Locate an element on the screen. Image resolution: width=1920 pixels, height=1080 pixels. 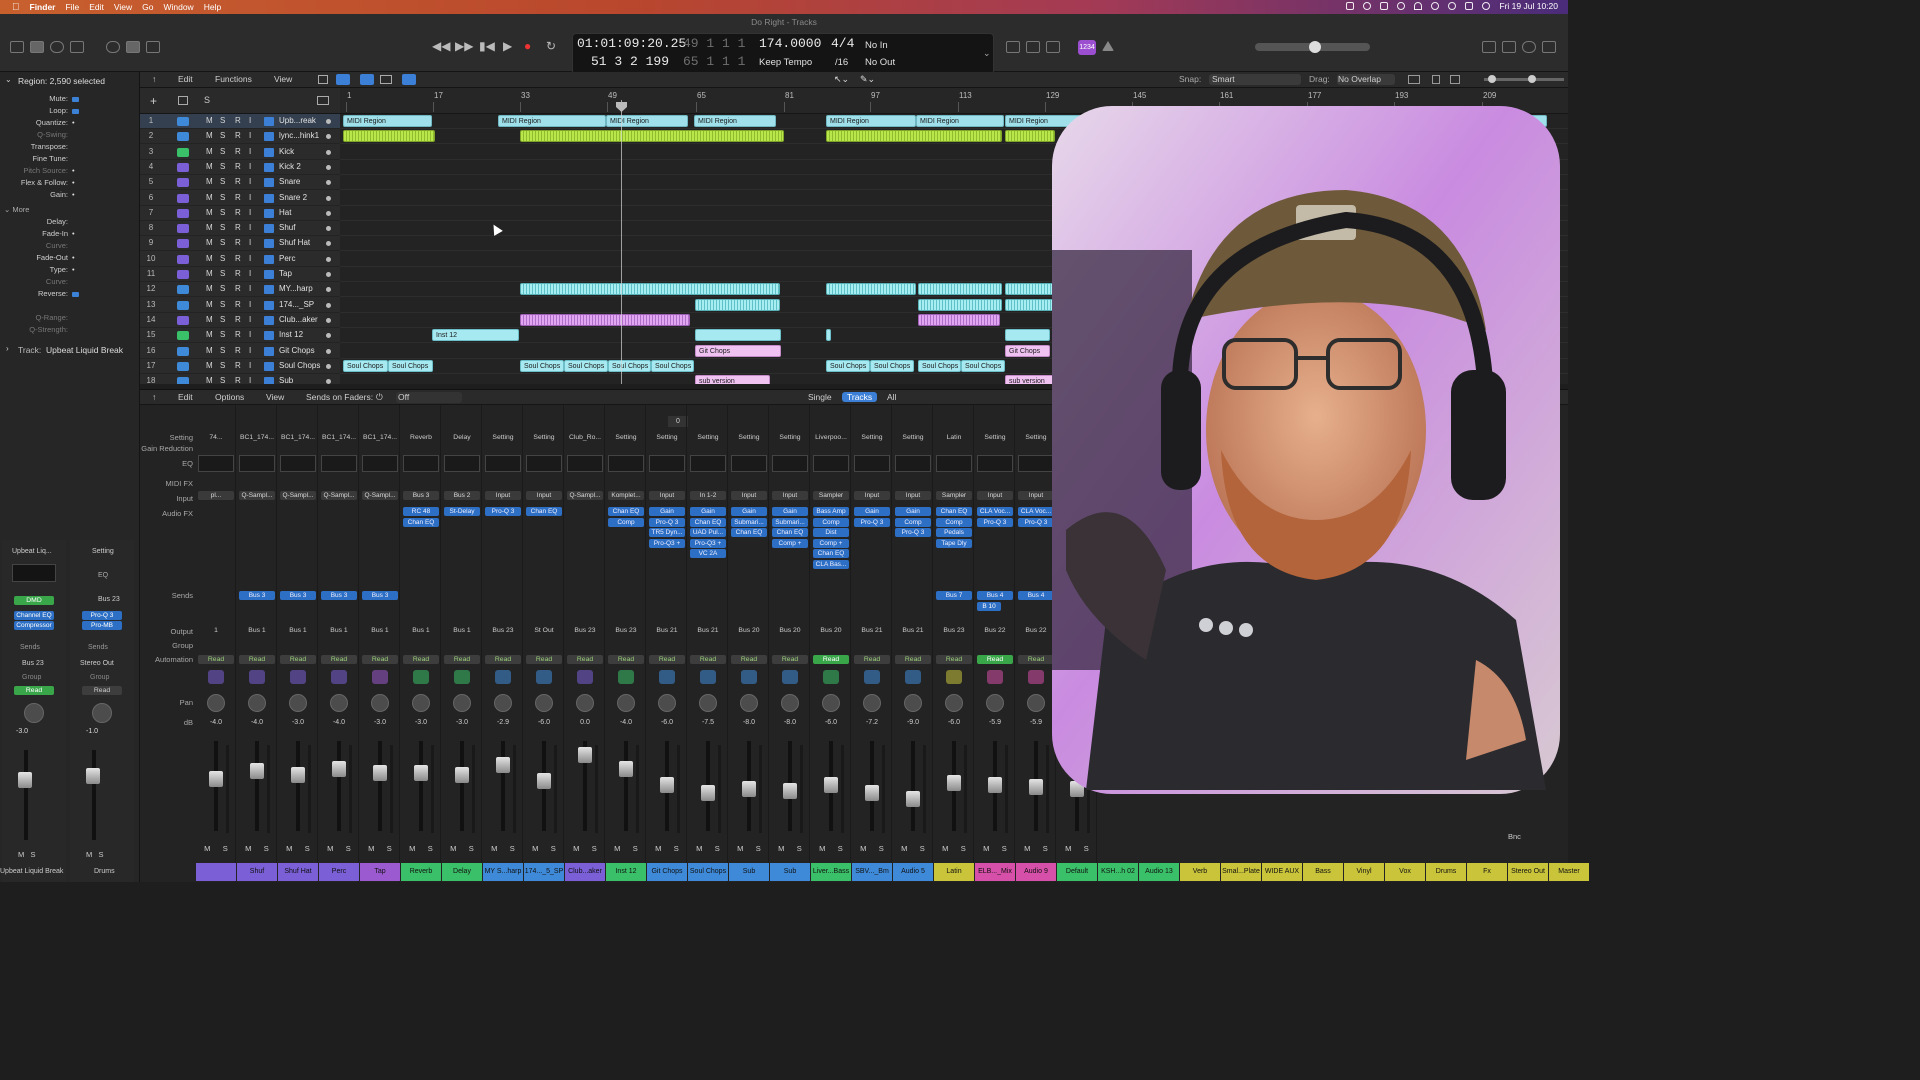
track-disclosure-icon: › is located at coordinates (7, 348).